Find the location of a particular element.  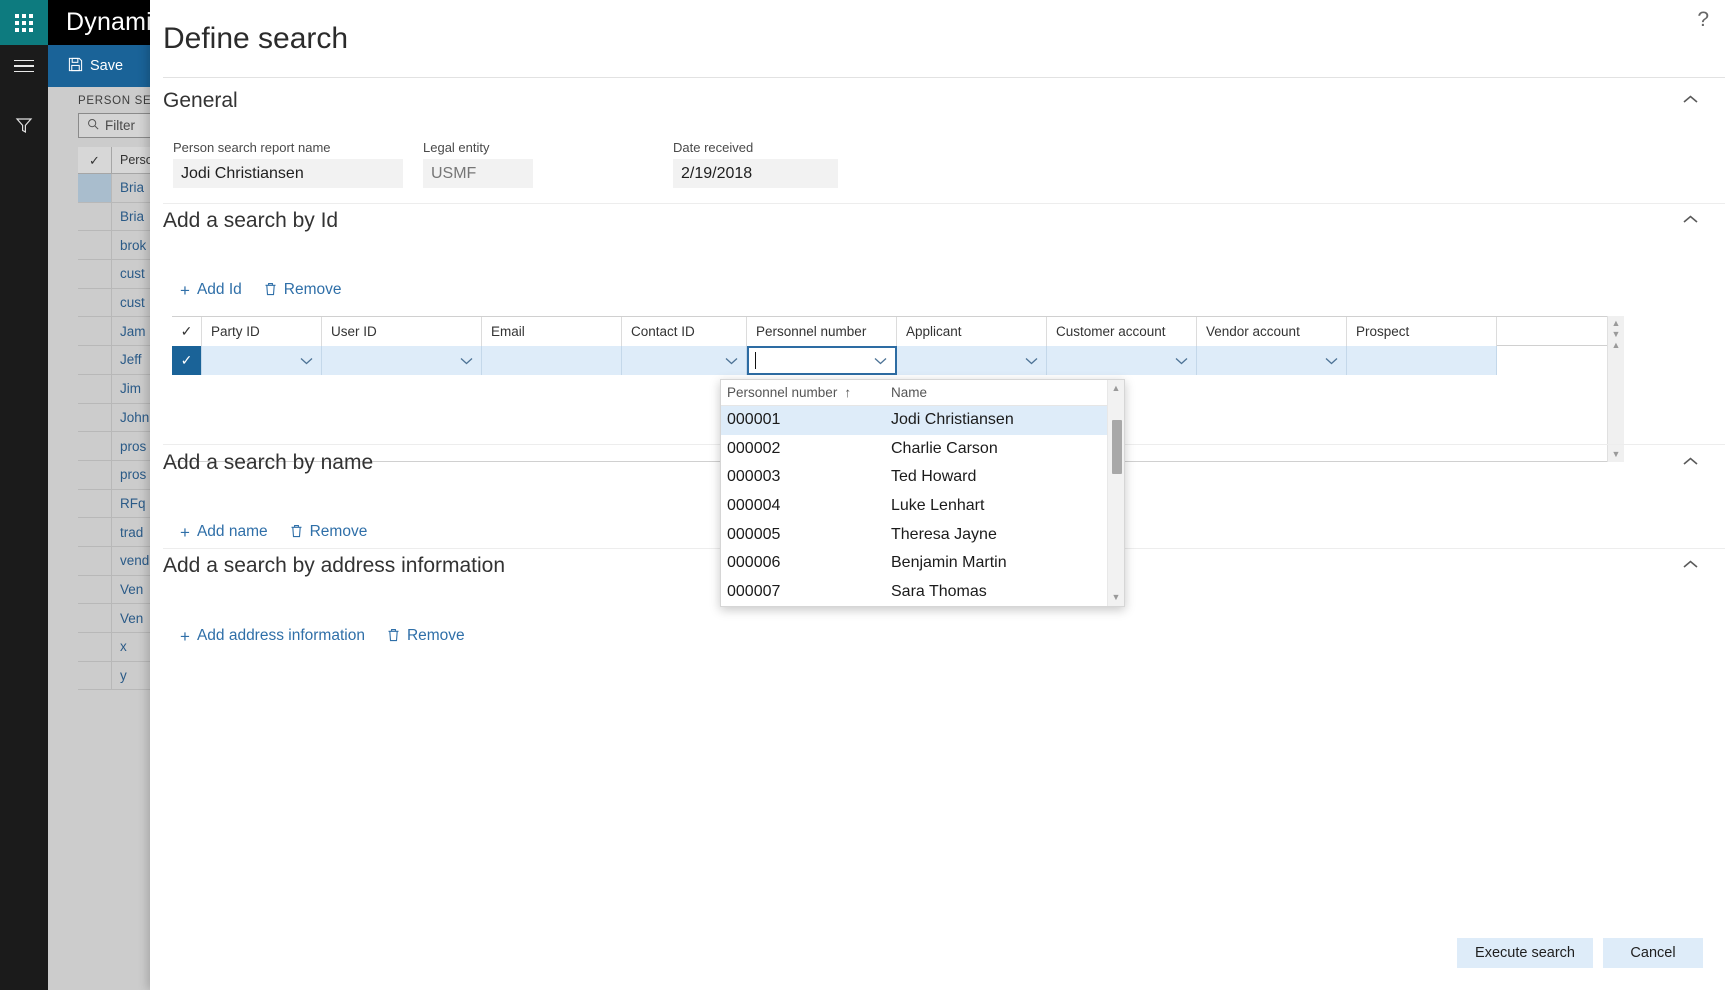

save-button: Save is located at coordinates (95, 66).